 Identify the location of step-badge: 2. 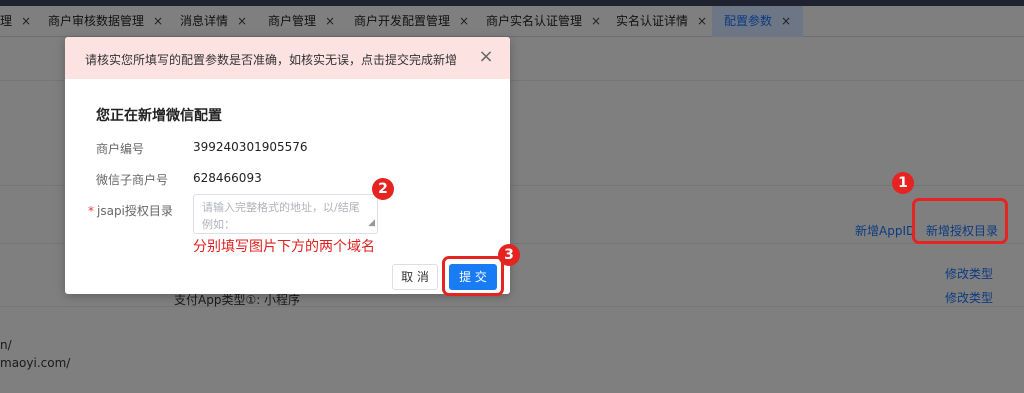
(383, 189).